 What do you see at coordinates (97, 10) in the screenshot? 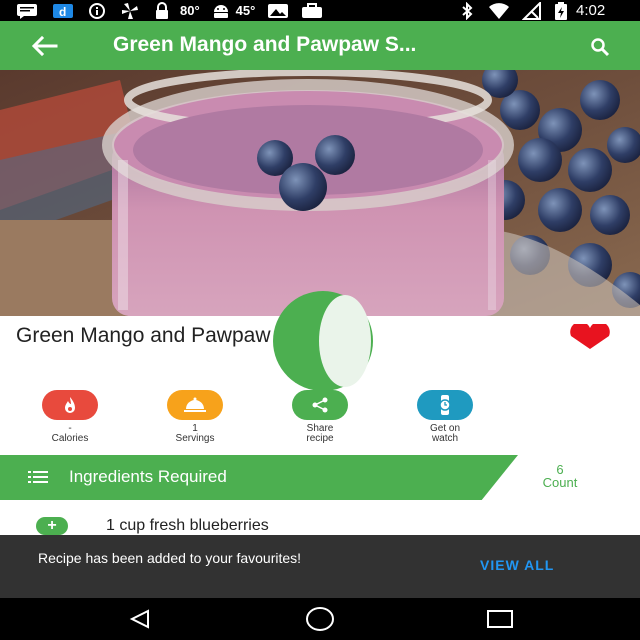
I see `info-icon` at bounding box center [97, 10].